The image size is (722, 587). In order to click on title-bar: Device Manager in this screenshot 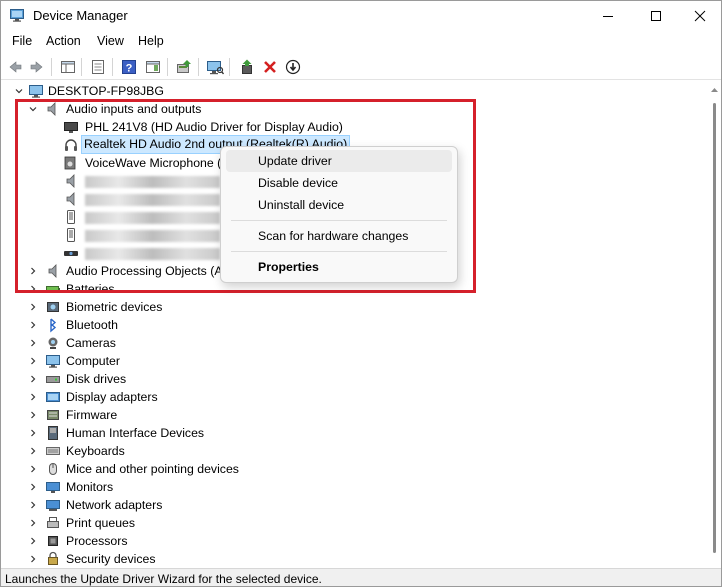, I will do `click(361, 16)`.